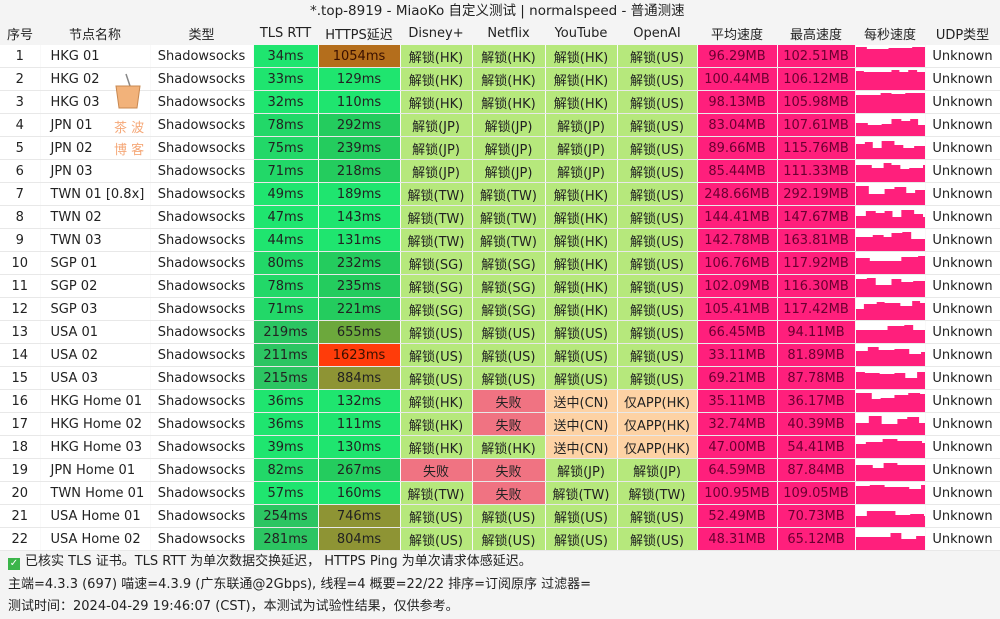 The height and width of the screenshot is (619, 1000). Describe the element at coordinates (201, 33) in the screenshot. I see `header-type: 类型` at that location.